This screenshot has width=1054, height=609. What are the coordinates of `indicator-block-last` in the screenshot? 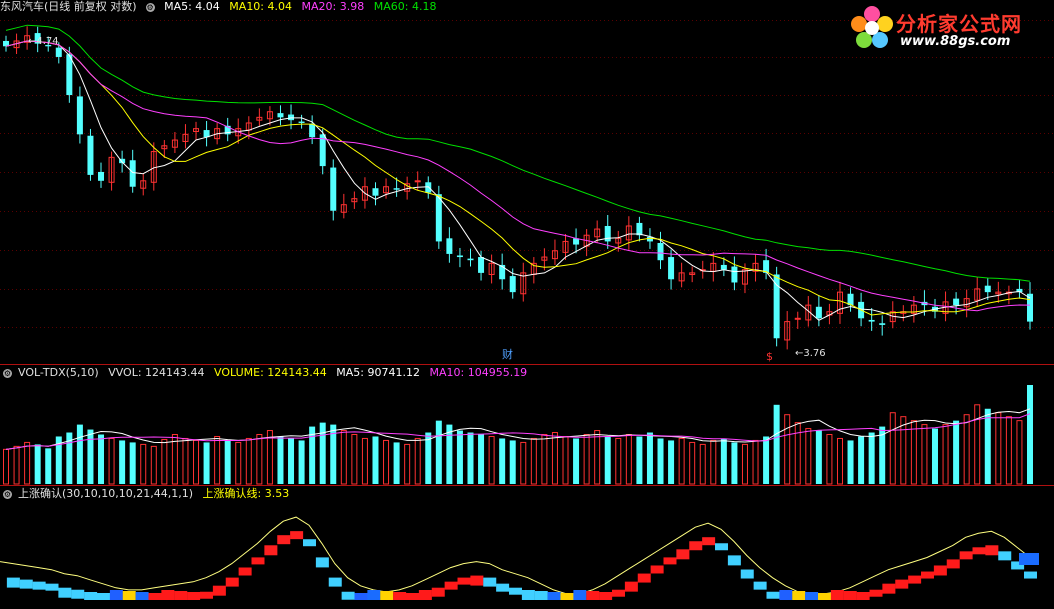 It's located at (1029, 559).